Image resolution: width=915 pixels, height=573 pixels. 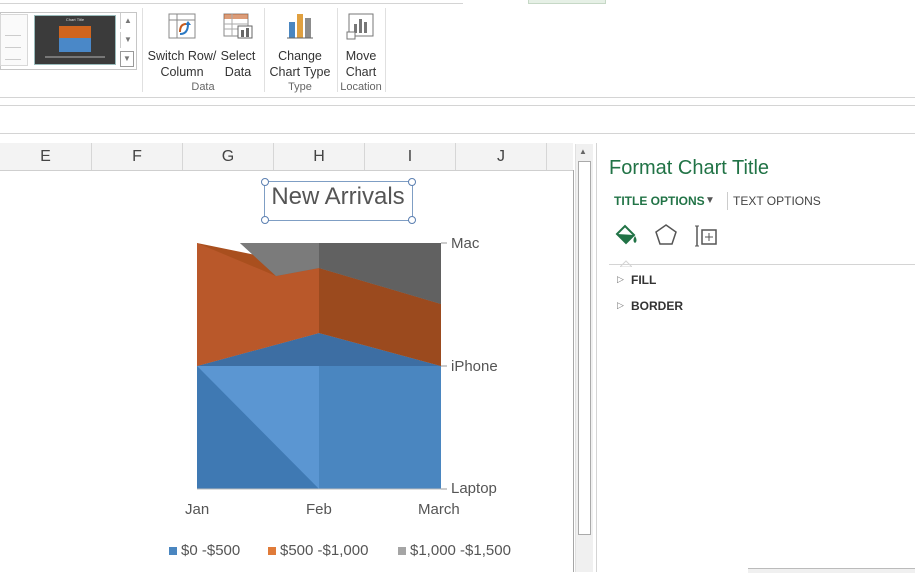 What do you see at coordinates (324, 550) in the screenshot?
I see `legend-item-500-1000: $500 -$1,000` at bounding box center [324, 550].